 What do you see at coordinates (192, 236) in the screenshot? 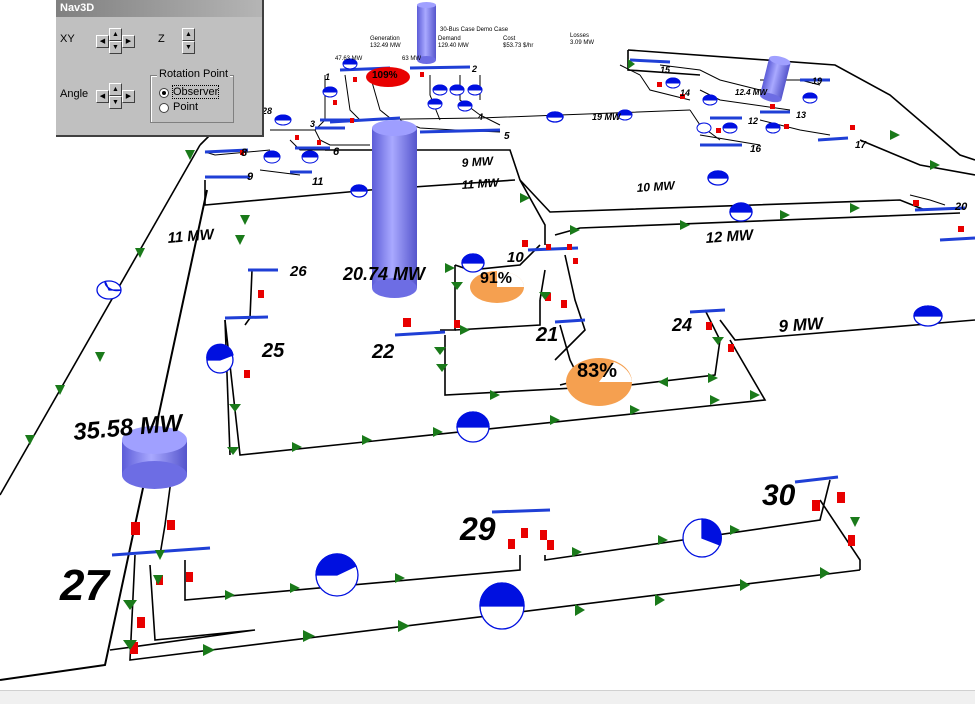
I see `flow-11mw-left: 11 MW` at bounding box center [192, 236].